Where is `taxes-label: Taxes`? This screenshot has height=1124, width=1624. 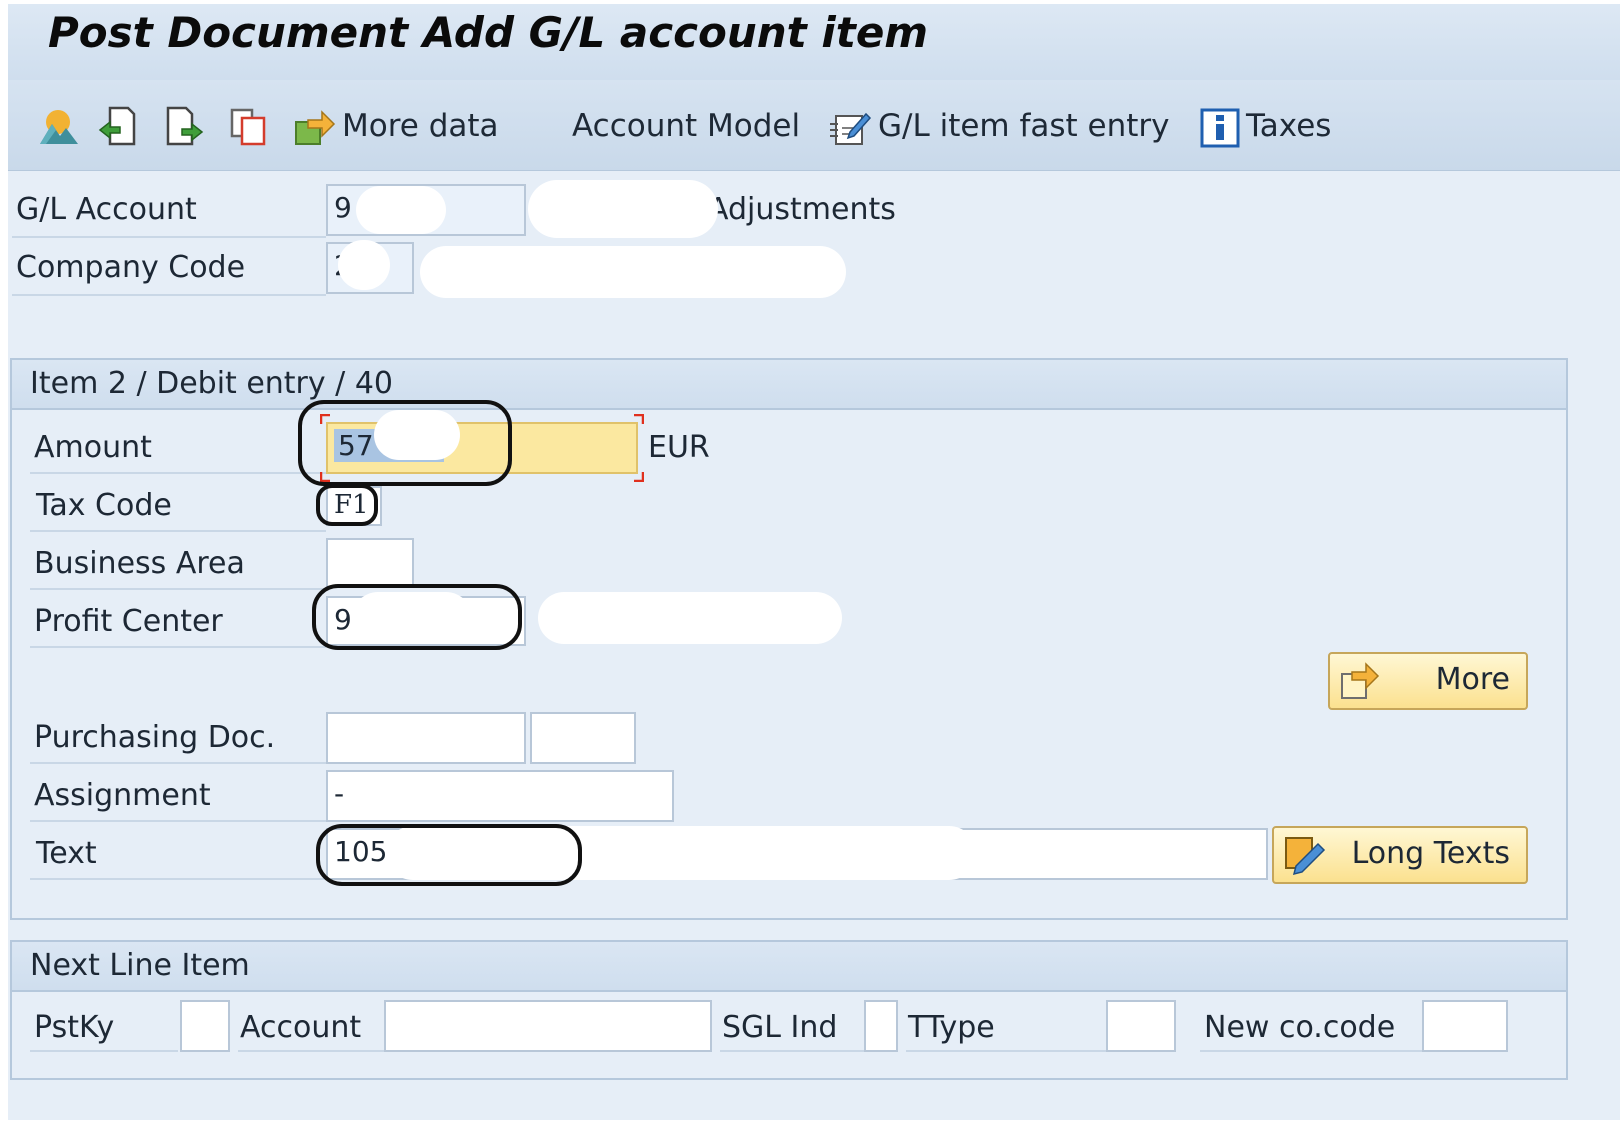 taxes-label: Taxes is located at coordinates (1289, 126).